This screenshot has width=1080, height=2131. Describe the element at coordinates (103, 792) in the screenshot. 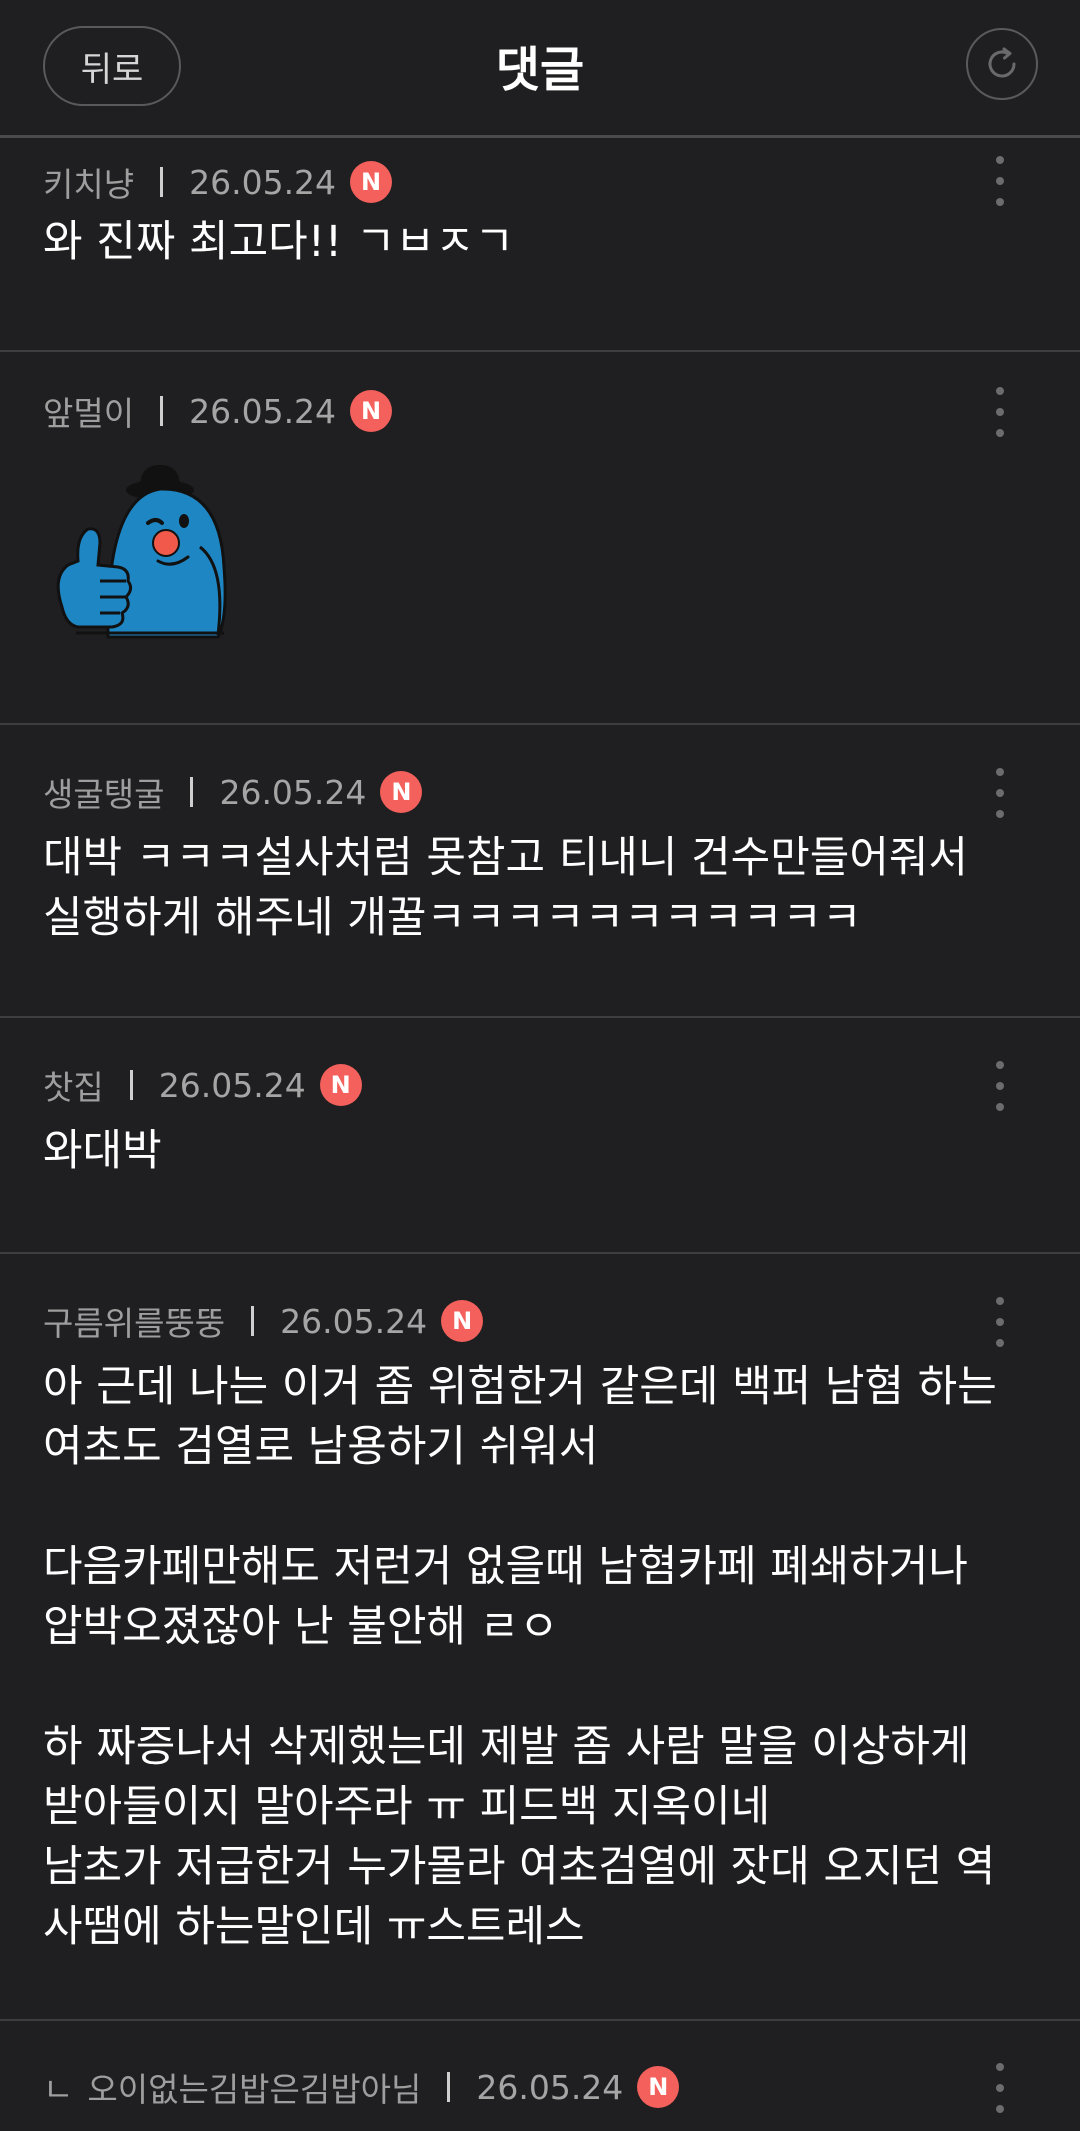

I see `comment-author: 생굴탱굴` at that location.